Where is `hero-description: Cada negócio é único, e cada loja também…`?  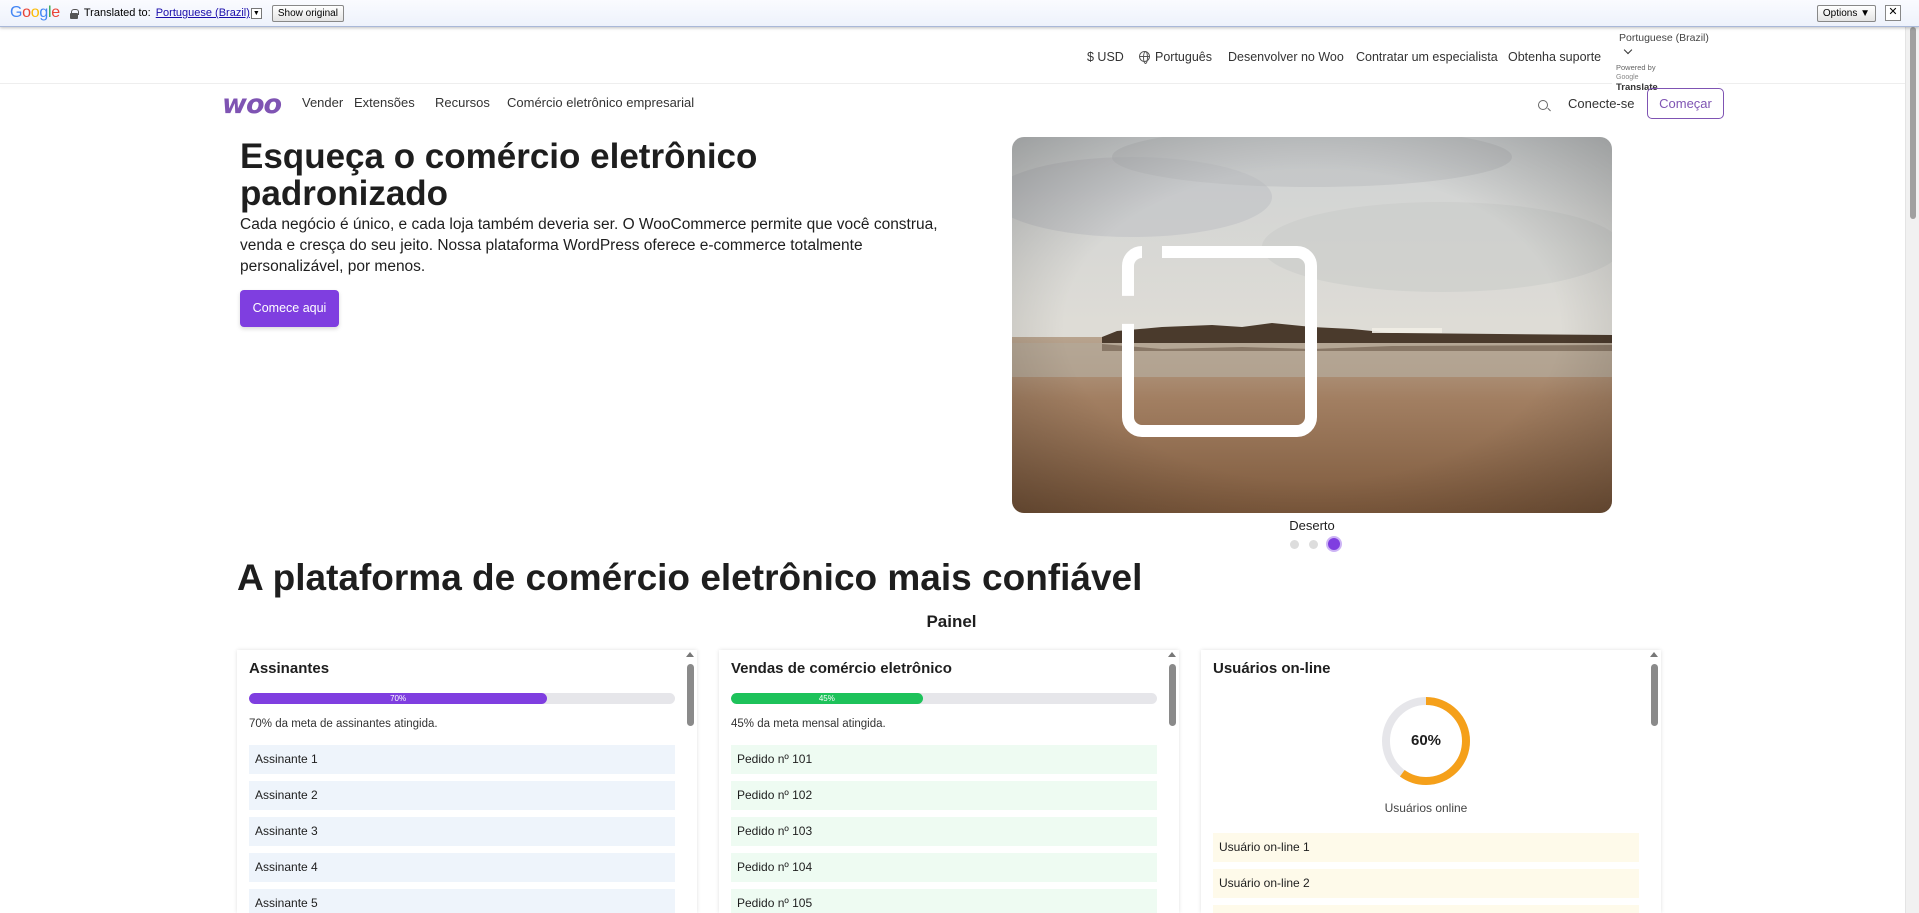 hero-description: Cada negócio é único, e cada loja também… is located at coordinates (589, 245).